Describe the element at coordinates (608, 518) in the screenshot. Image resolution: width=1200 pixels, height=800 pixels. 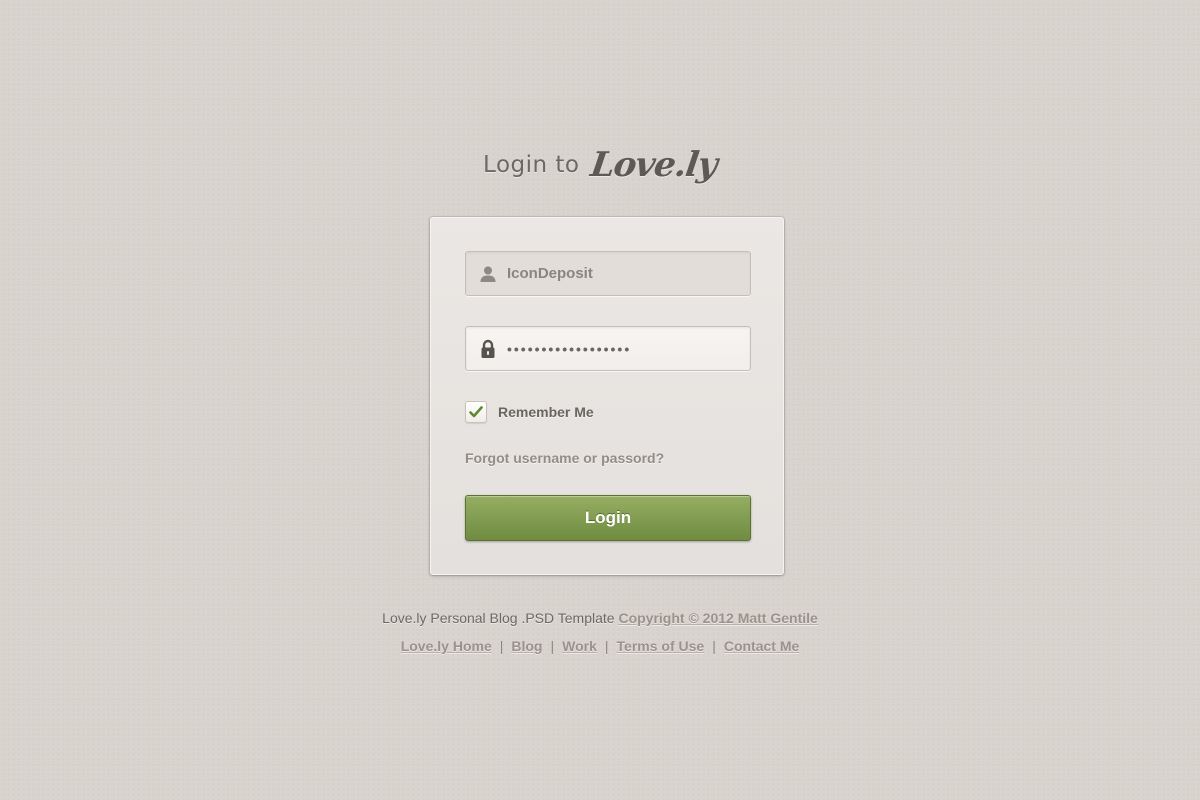
I see `login-button: Login` at that location.